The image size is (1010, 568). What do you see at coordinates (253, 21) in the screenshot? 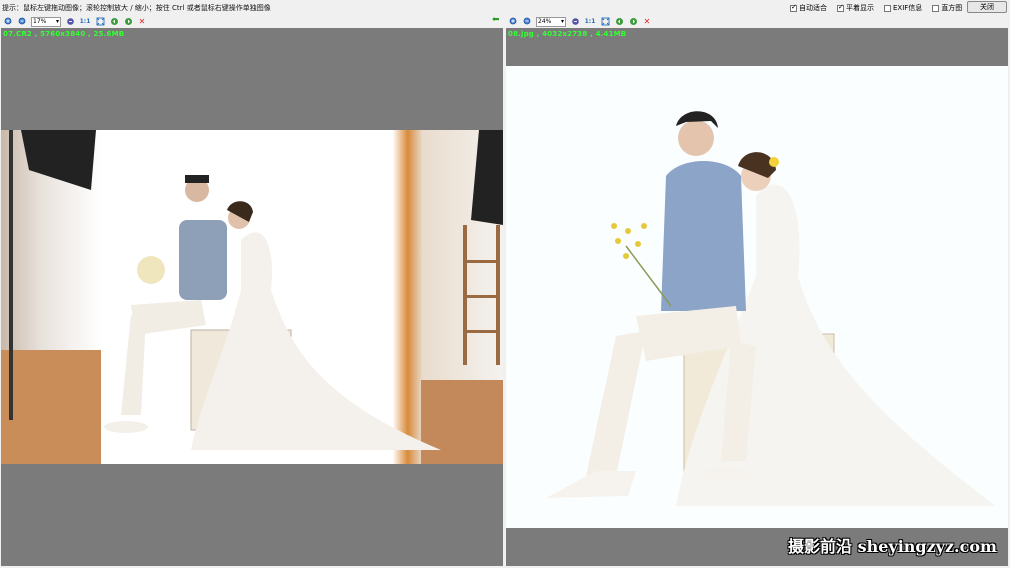
I see `left-toolbar: 17% ▾ 1:1 ✕` at bounding box center [253, 21].